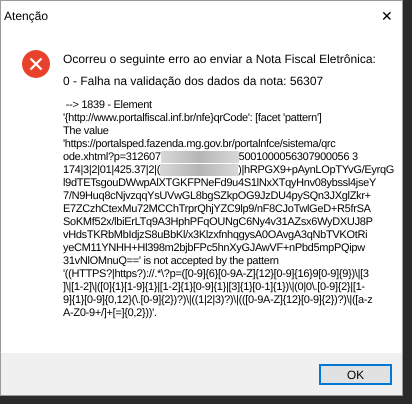 This screenshot has height=404, width=412. I want to click on error-icon, so click(36, 64).